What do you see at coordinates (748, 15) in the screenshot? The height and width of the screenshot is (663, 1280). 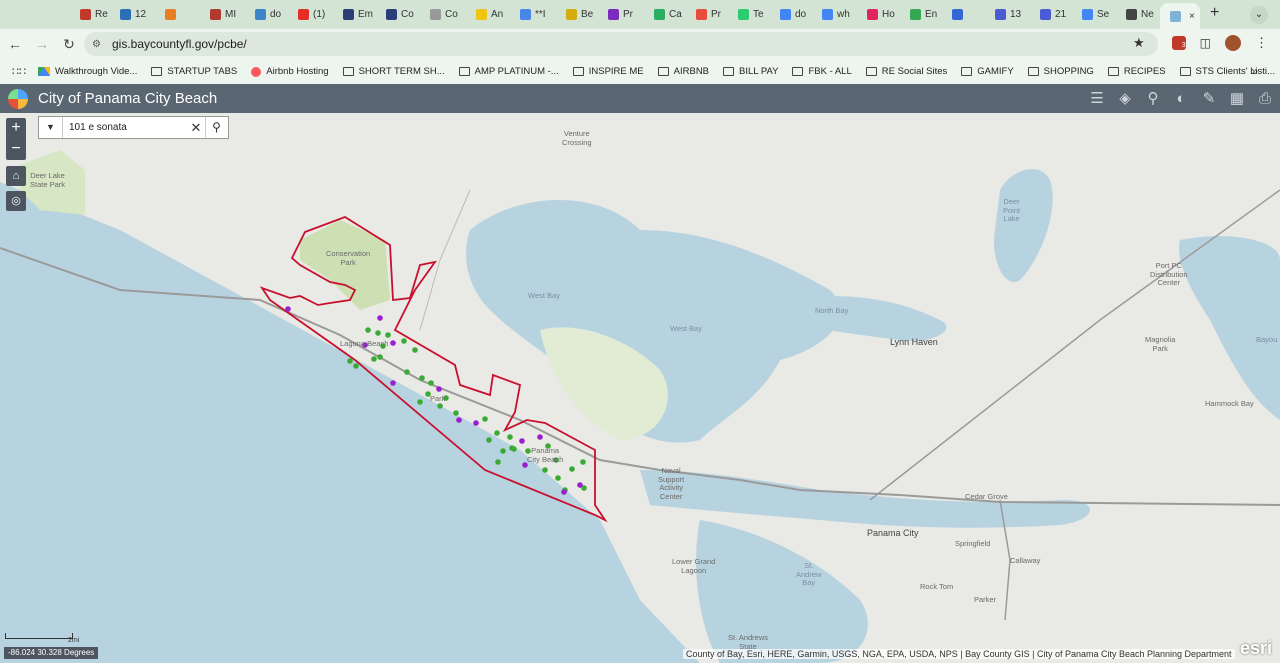 I see `browser-tab: Te` at bounding box center [748, 15].